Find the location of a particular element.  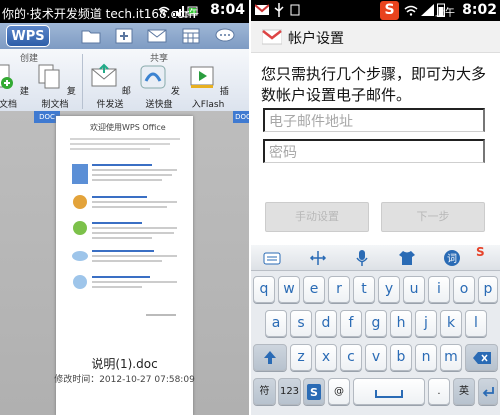

keyboard-icon is located at coordinates (272, 258).